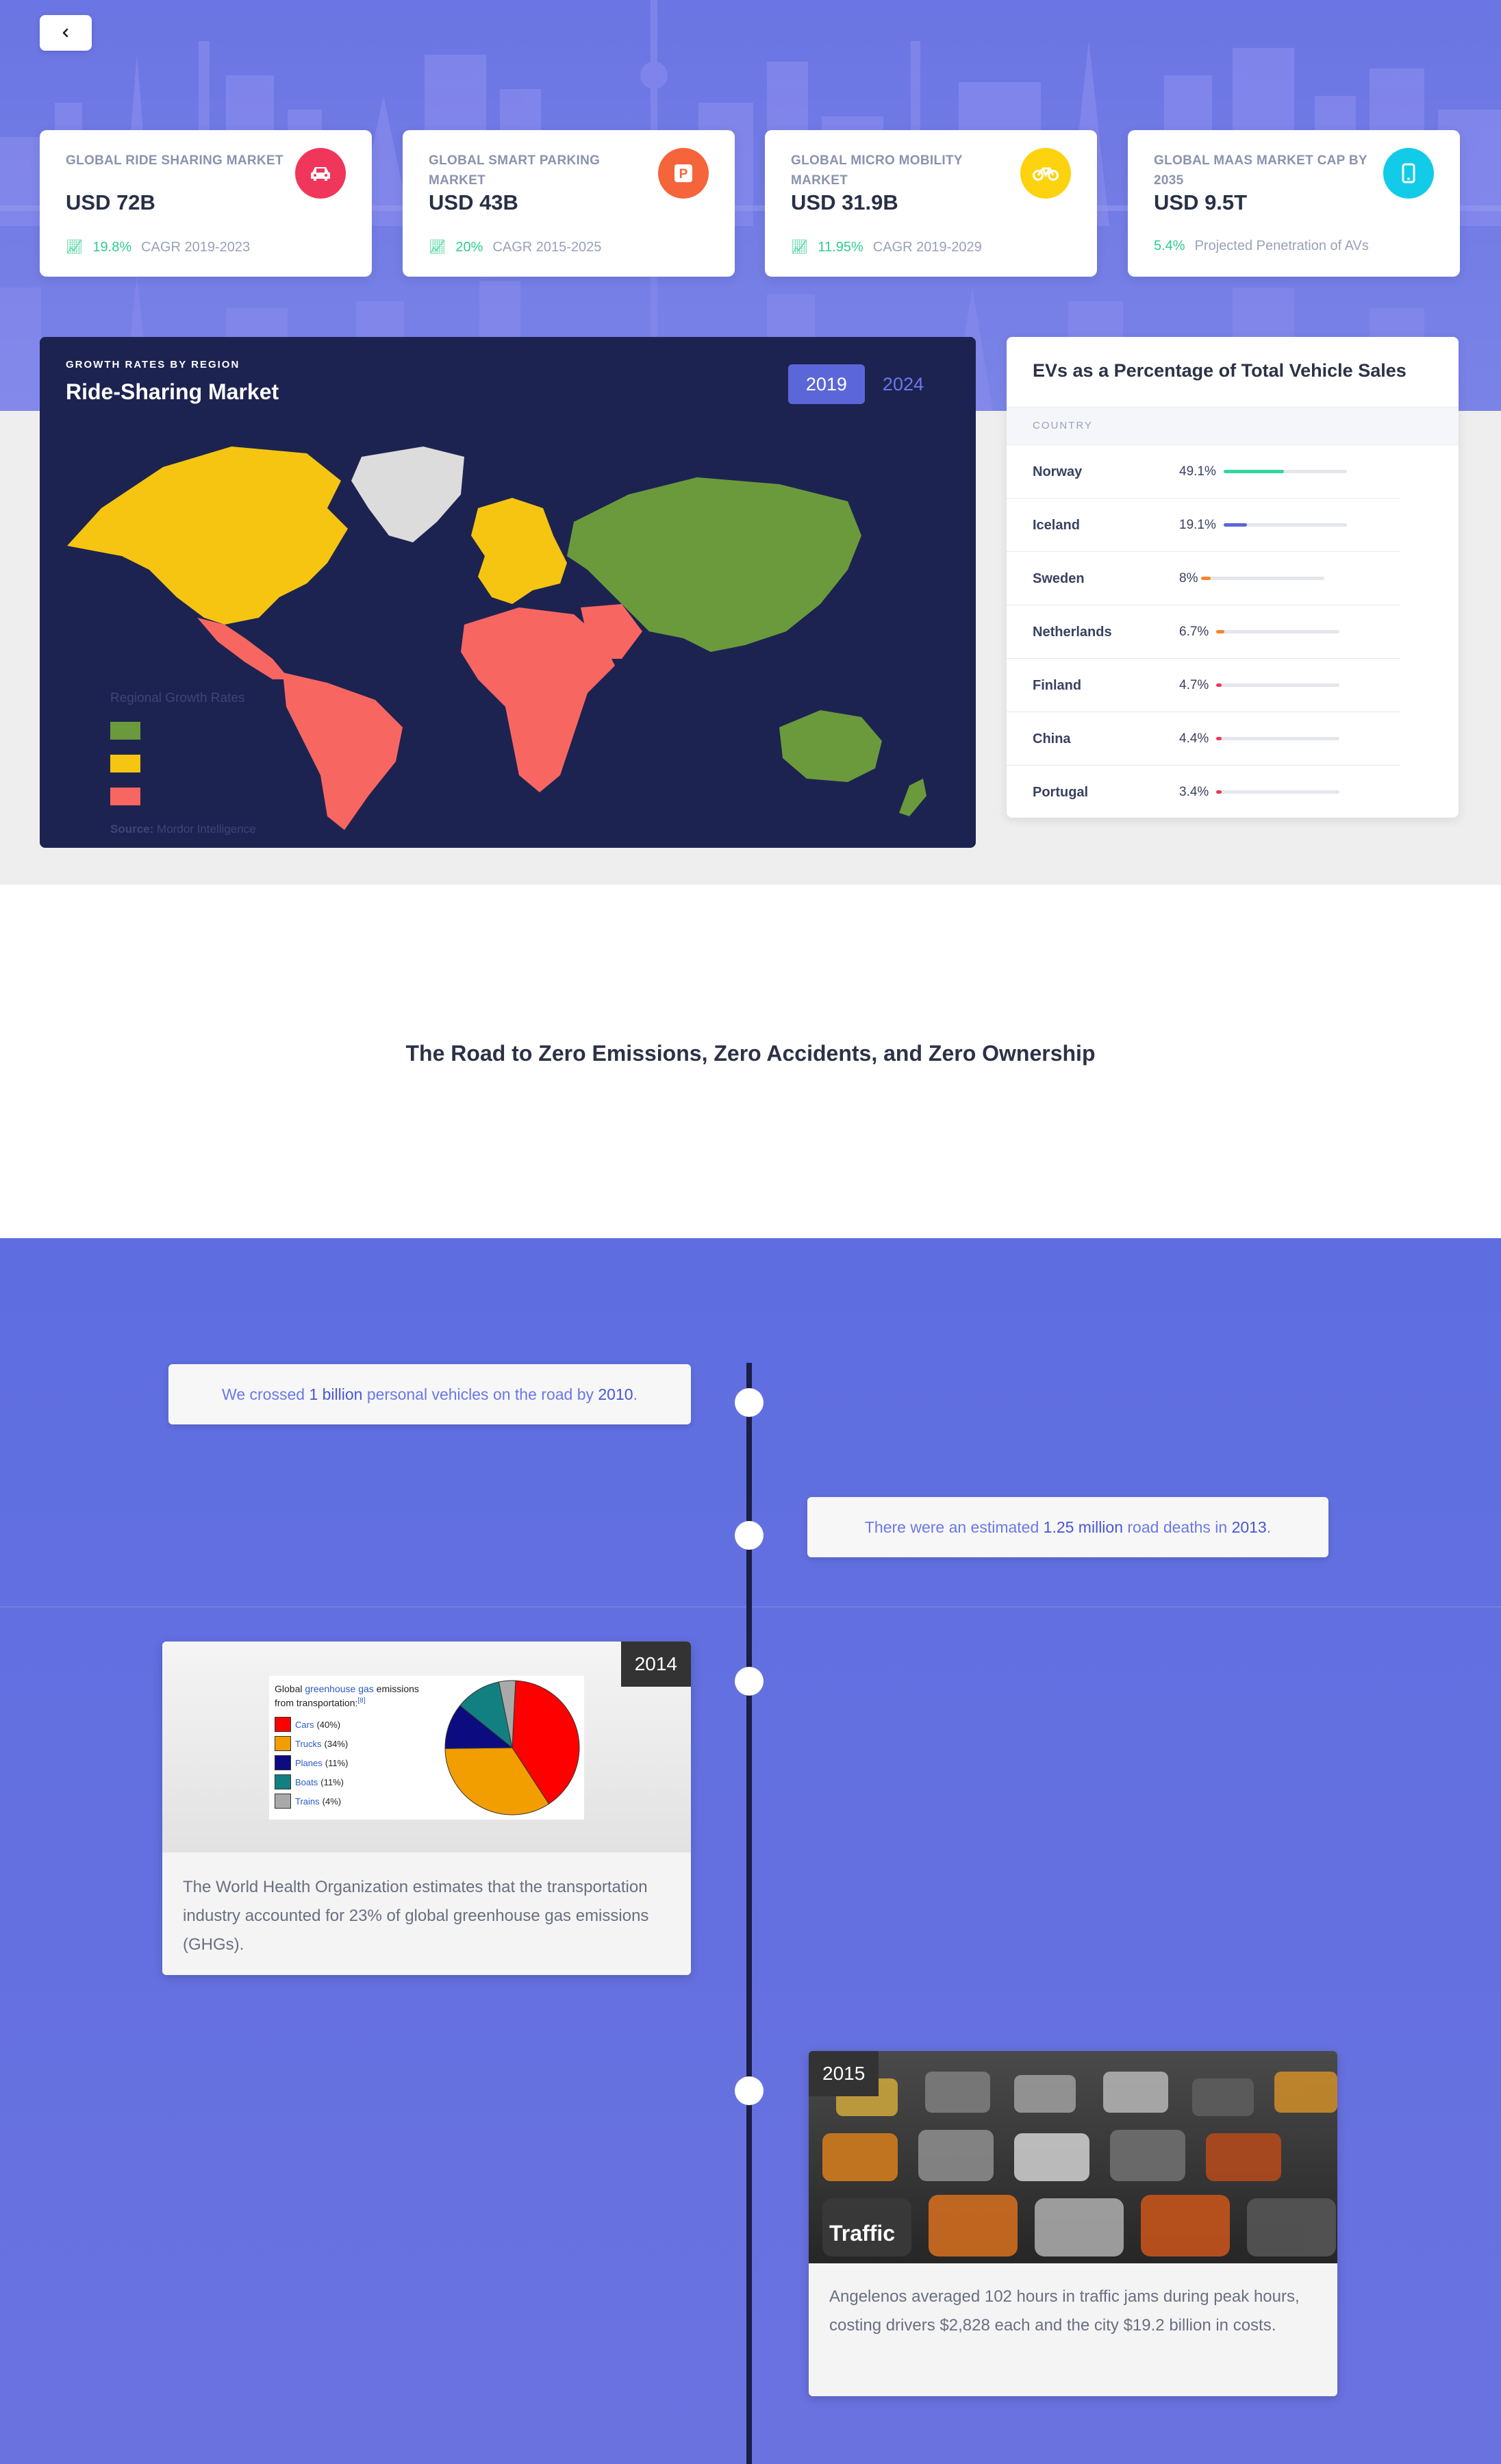  I want to click on legend-item-high: High, so click(145, 731).